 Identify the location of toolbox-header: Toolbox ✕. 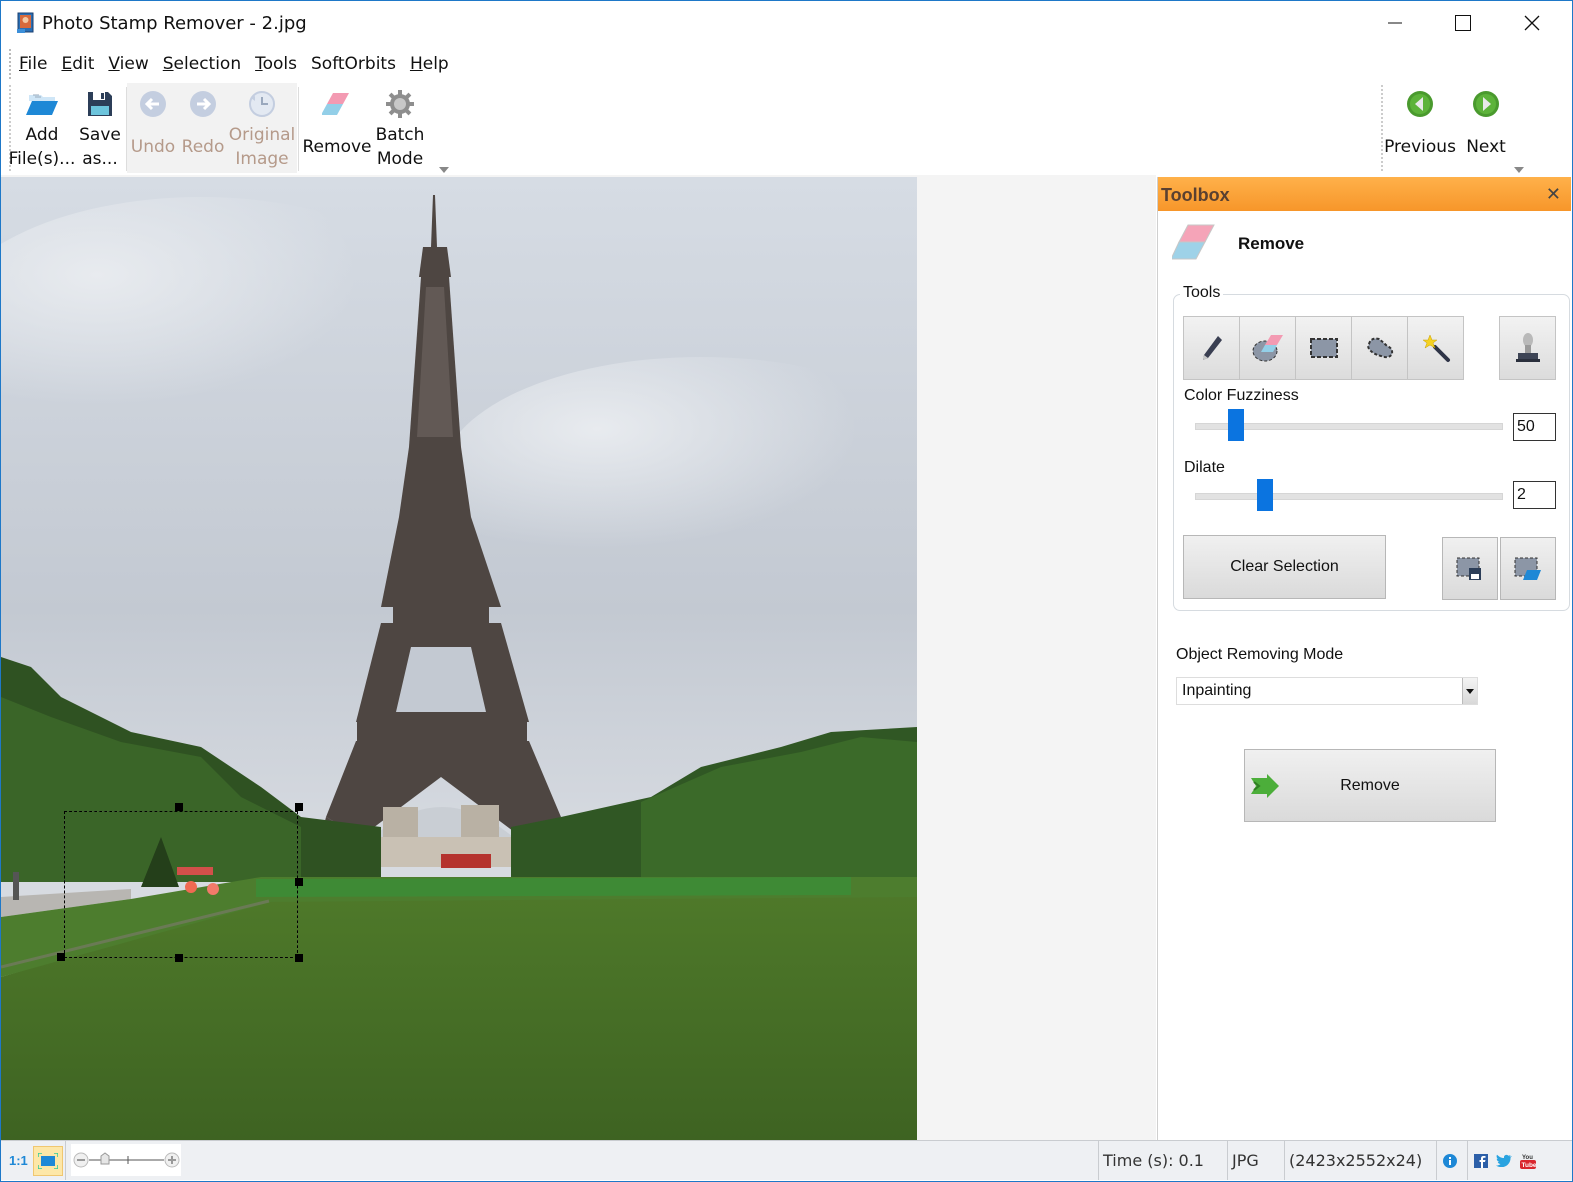
(1364, 194).